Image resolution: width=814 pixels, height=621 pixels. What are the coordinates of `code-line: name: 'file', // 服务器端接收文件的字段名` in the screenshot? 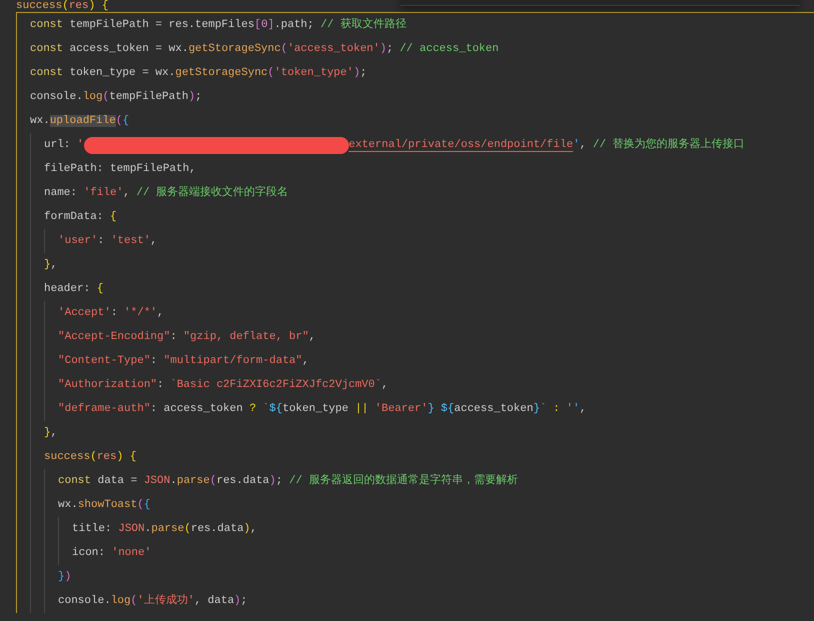 It's located at (166, 192).